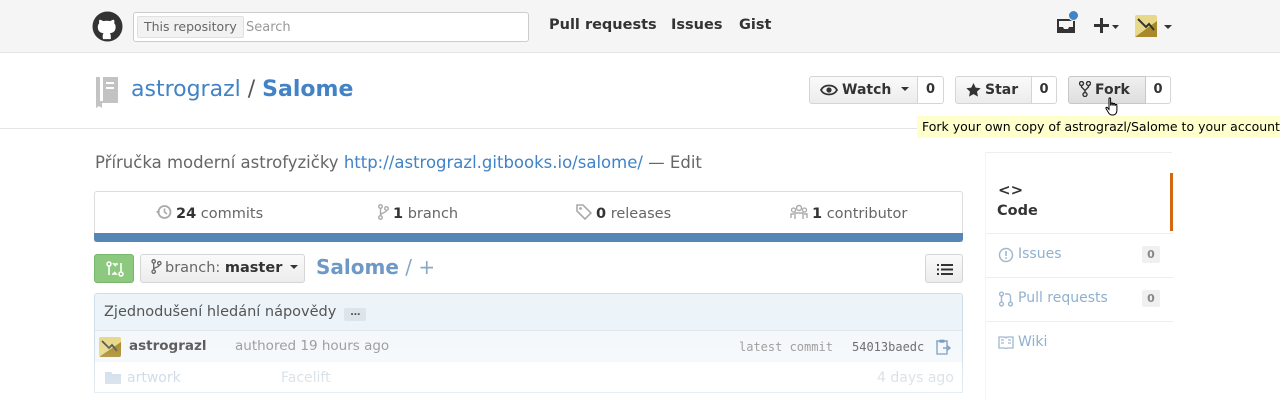 The width and height of the screenshot is (1280, 400). What do you see at coordinates (1107, 25) in the screenshot?
I see `plus-dropdown-icon` at bounding box center [1107, 25].